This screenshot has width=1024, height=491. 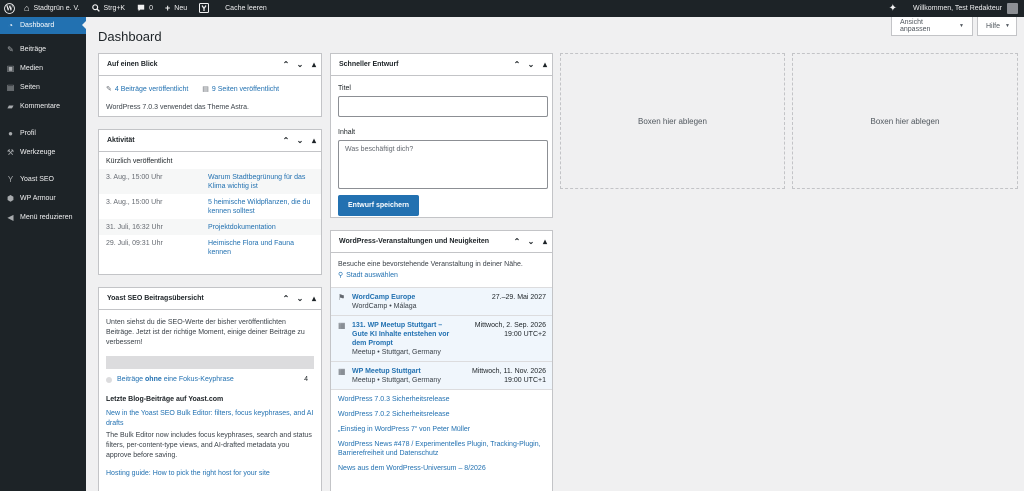 What do you see at coordinates (210, 362) in the screenshot?
I see `seo-score-bar` at bounding box center [210, 362].